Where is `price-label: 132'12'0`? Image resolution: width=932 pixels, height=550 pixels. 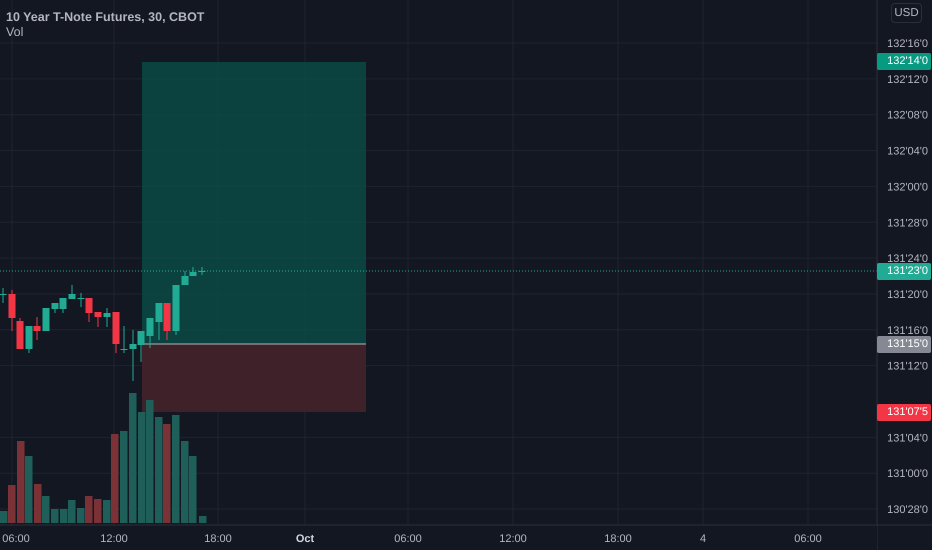
price-label: 132'12'0 is located at coordinates (907, 80).